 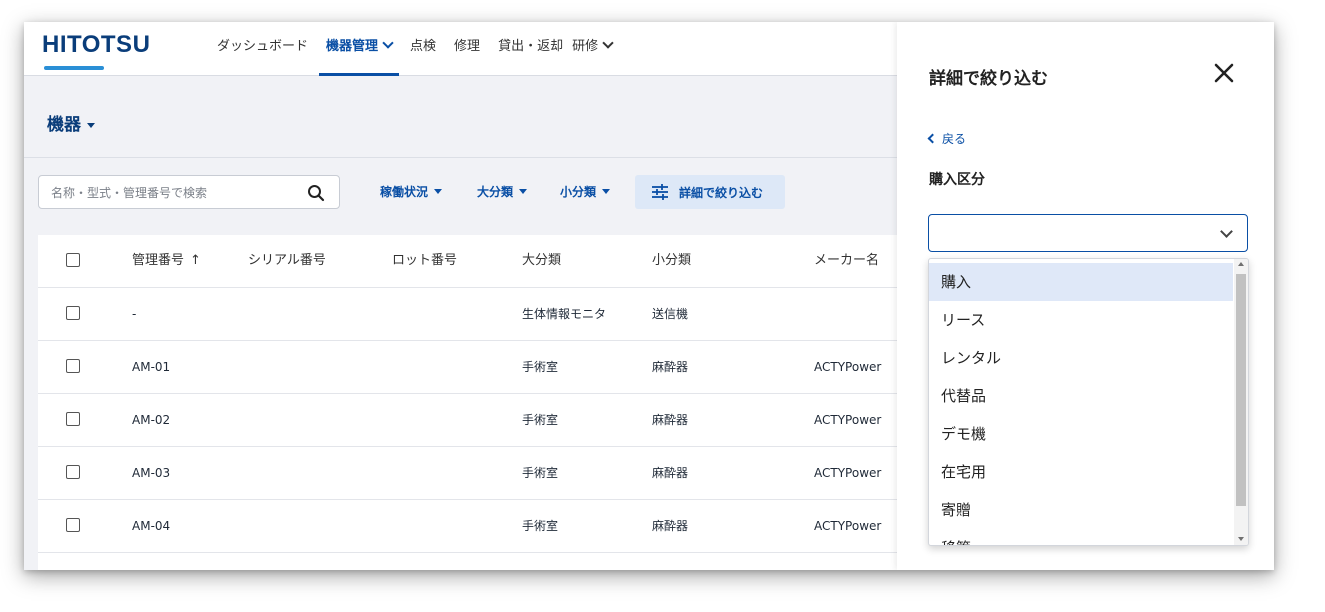 I want to click on purchase-type-label: 購入区分, so click(x=957, y=180).